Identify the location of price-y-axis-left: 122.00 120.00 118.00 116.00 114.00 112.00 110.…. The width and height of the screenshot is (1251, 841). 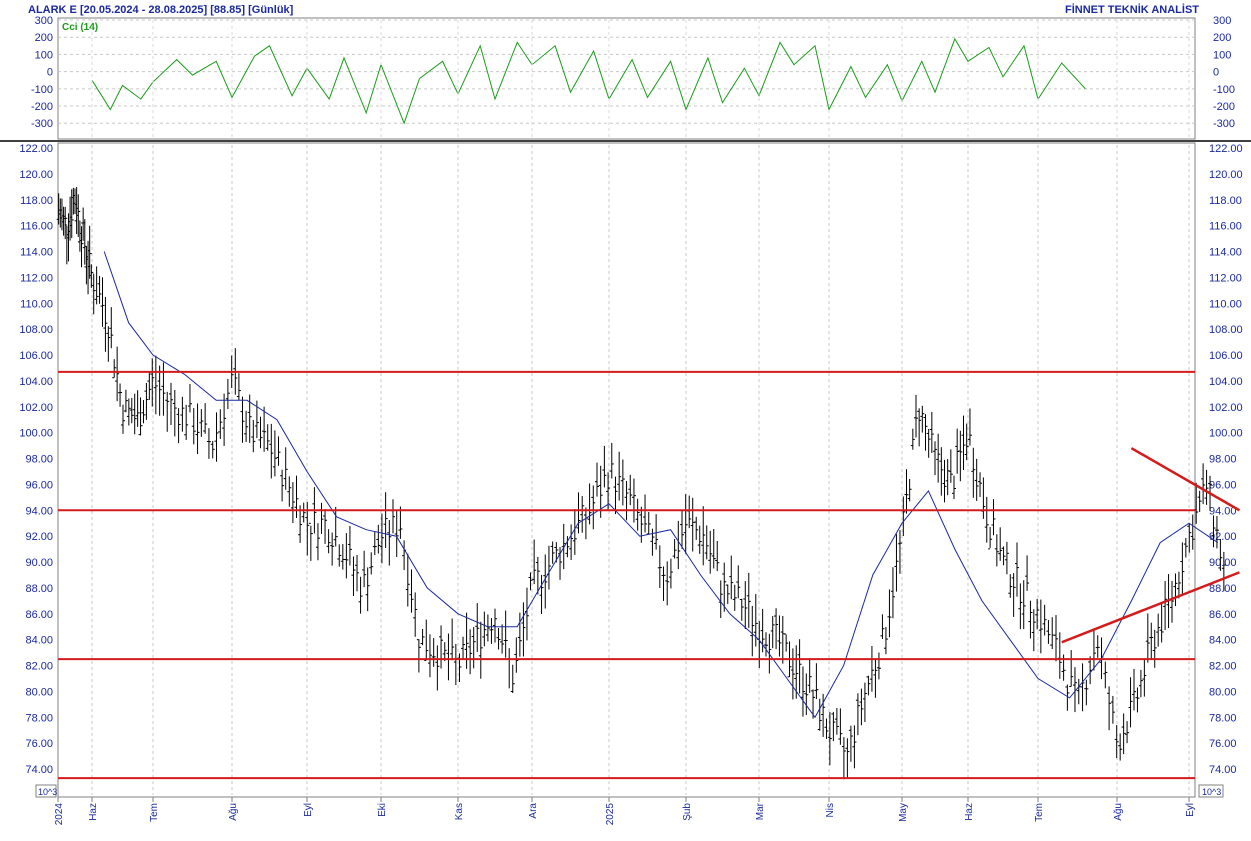
(36, 459).